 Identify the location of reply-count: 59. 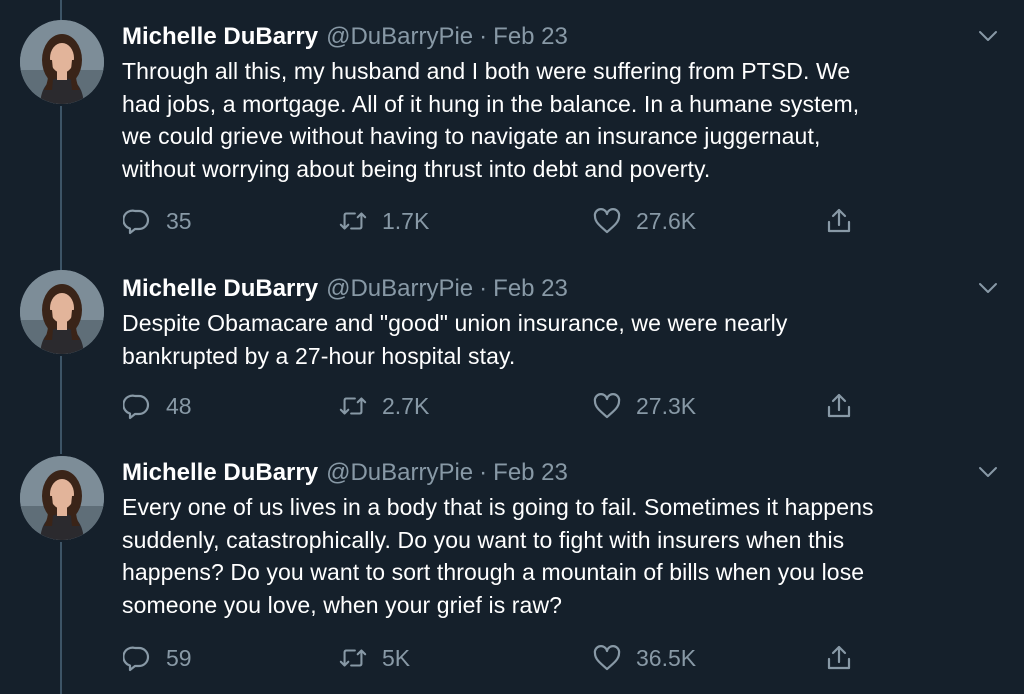
(179, 657).